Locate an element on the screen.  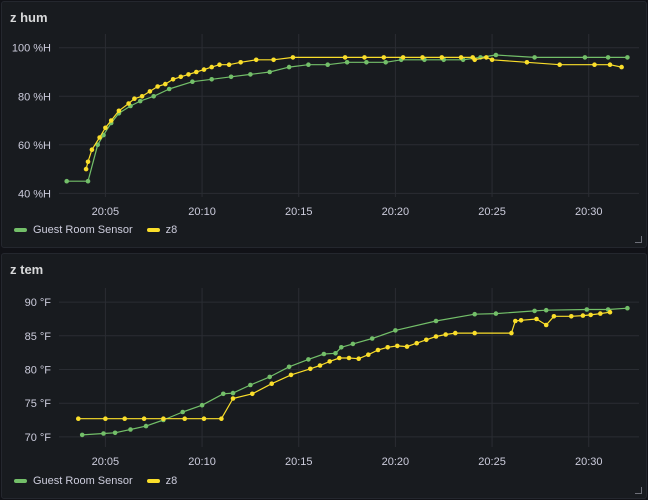
resize-handle is located at coordinates (638, 239).